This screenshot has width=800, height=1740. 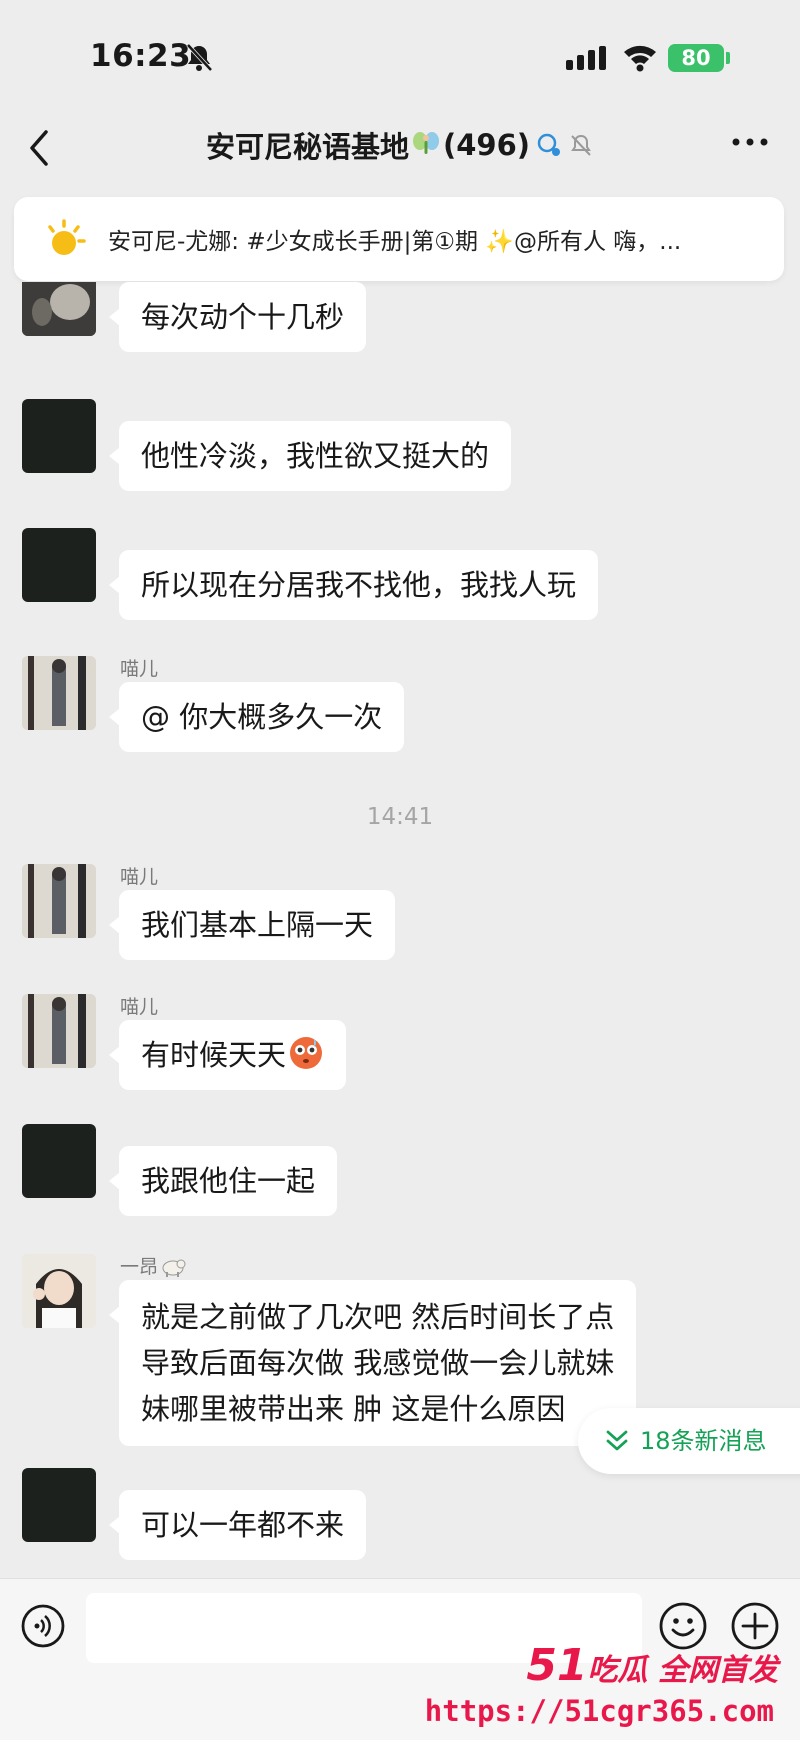 I want to click on bell-off-icon, so click(x=199, y=57).